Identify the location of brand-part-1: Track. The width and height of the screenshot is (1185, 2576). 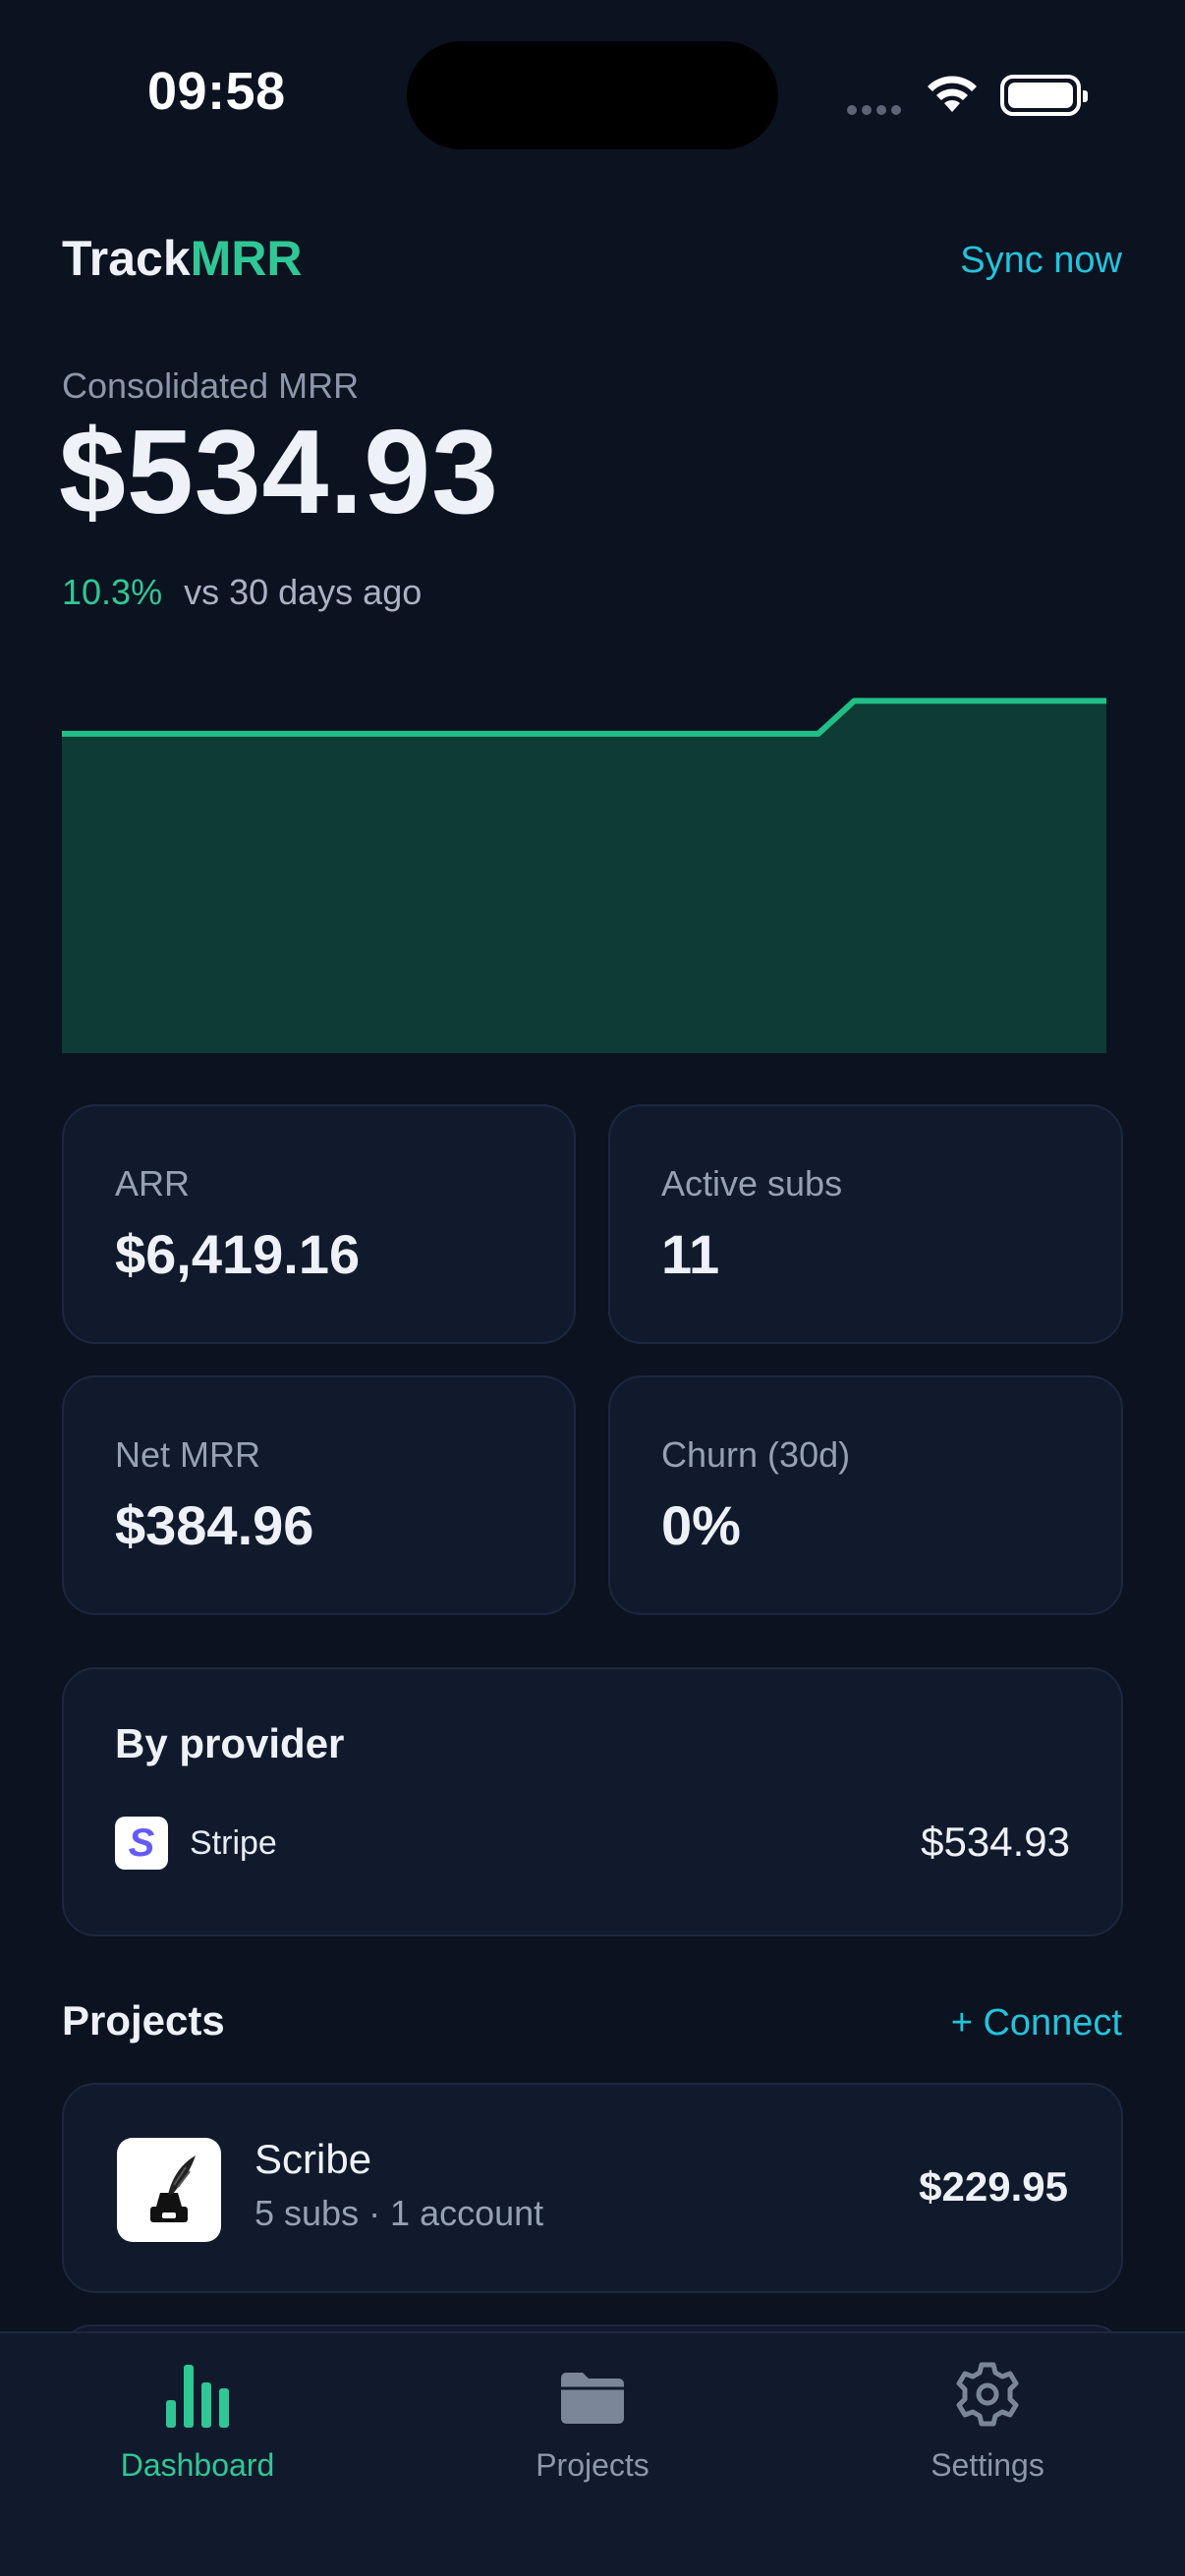
(127, 258).